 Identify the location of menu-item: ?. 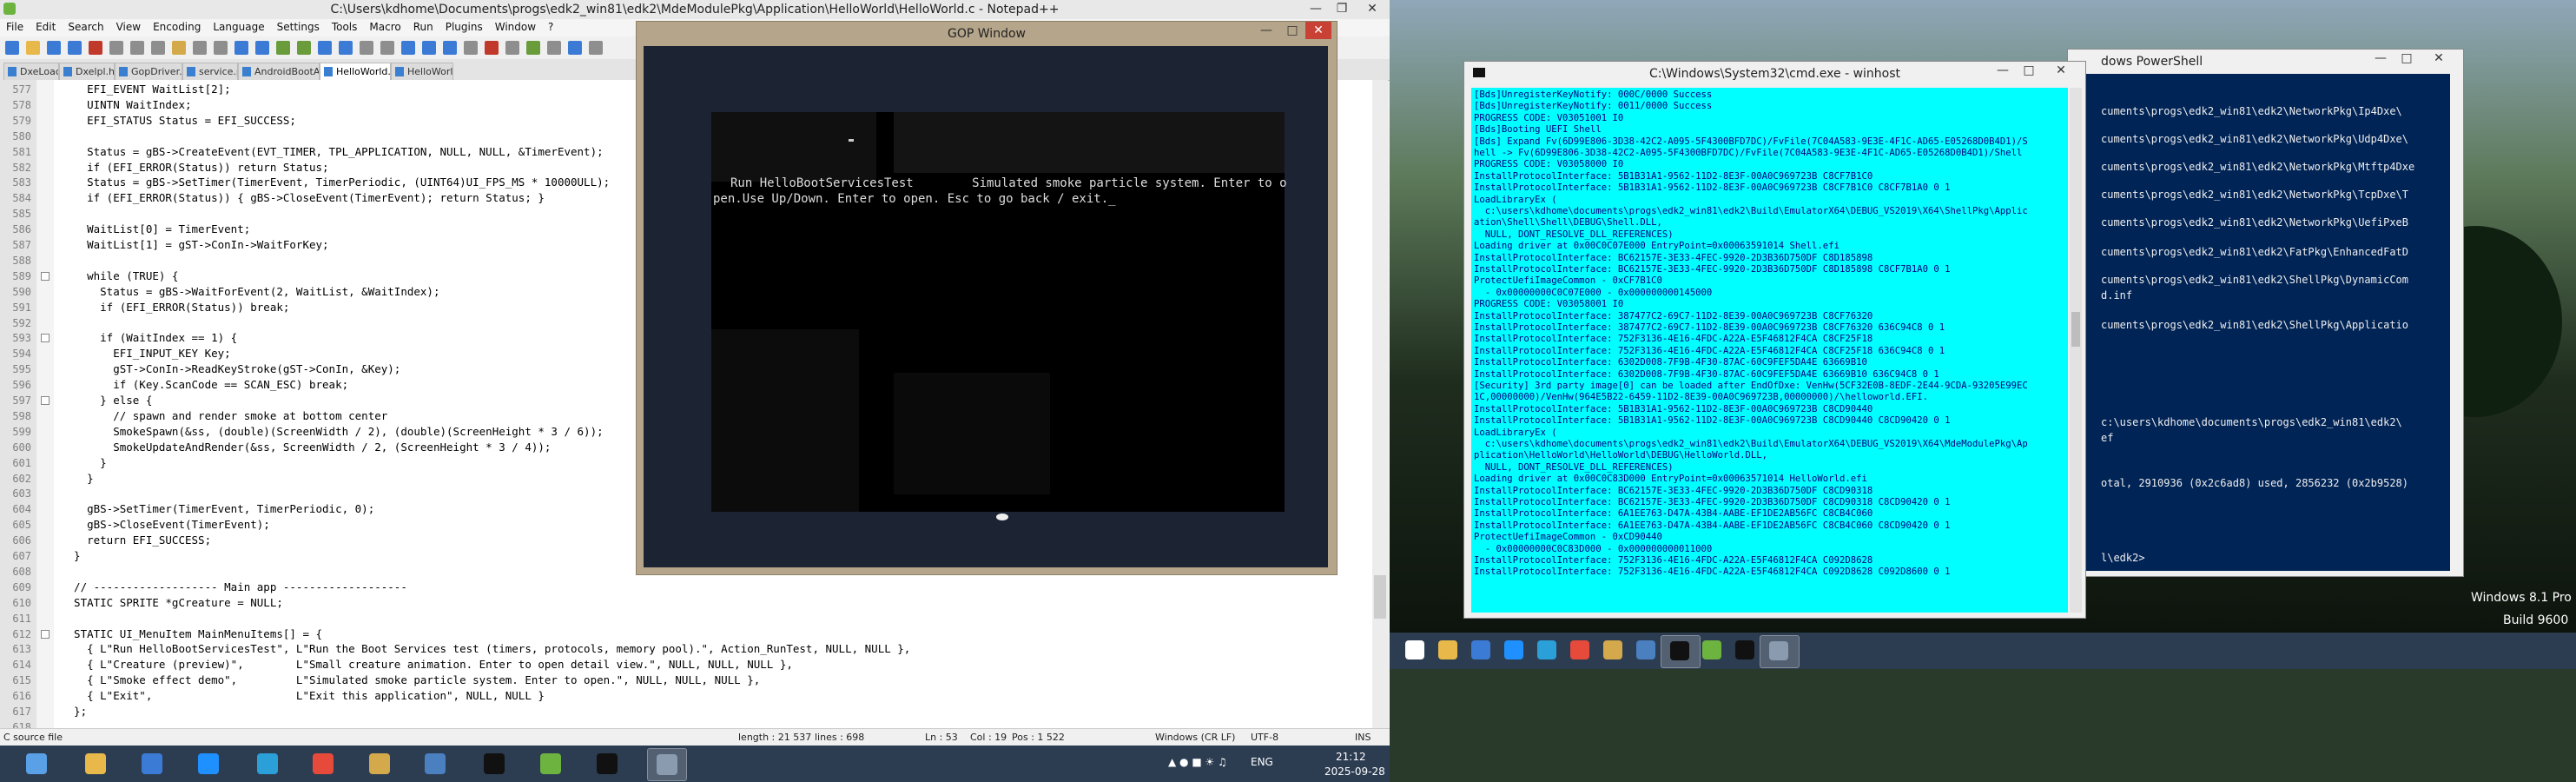
(551, 27).